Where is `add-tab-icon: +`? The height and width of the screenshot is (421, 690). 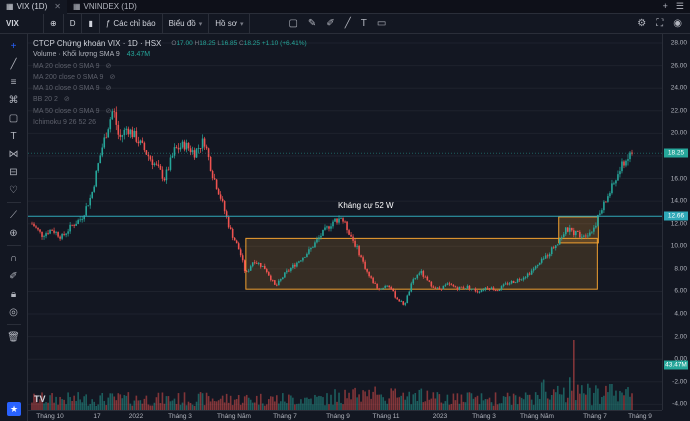
add-tab-icon: + is located at coordinates (665, 6).